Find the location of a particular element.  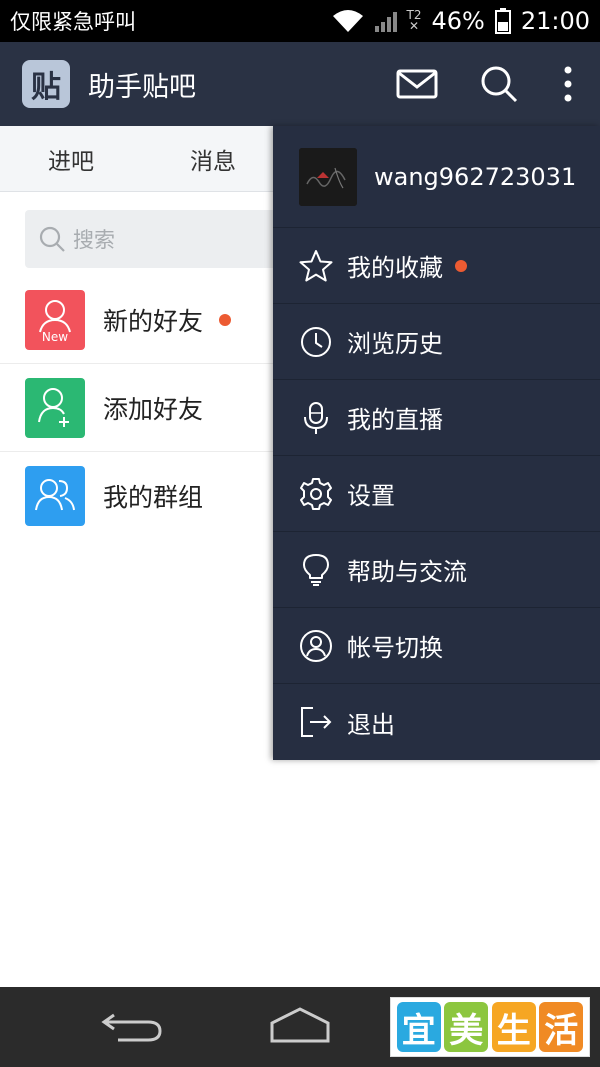

home-icon is located at coordinates (300, 1025).